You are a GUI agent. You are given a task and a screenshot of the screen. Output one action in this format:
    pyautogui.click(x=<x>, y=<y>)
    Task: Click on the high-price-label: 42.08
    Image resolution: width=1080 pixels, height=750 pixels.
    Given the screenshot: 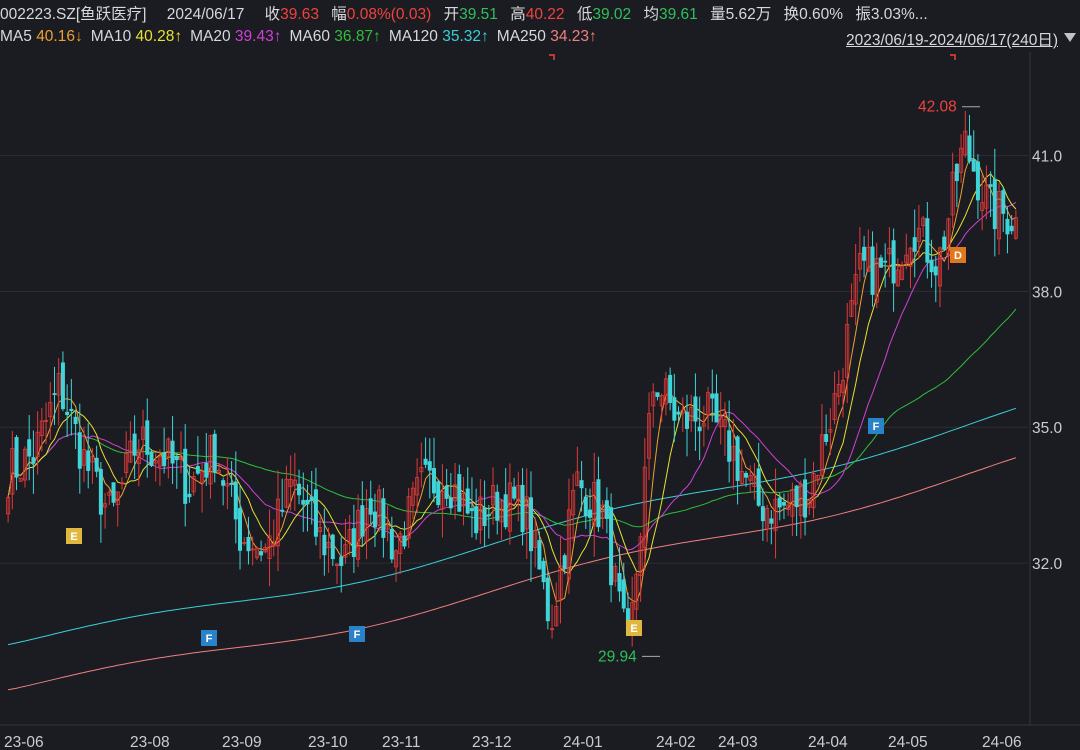 What is the action you would take?
    pyautogui.click(x=937, y=107)
    